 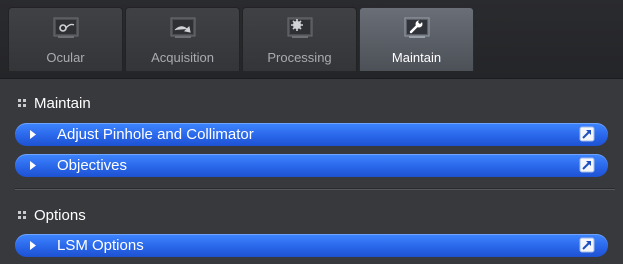 What do you see at coordinates (60, 215) in the screenshot?
I see `section-title: Options` at bounding box center [60, 215].